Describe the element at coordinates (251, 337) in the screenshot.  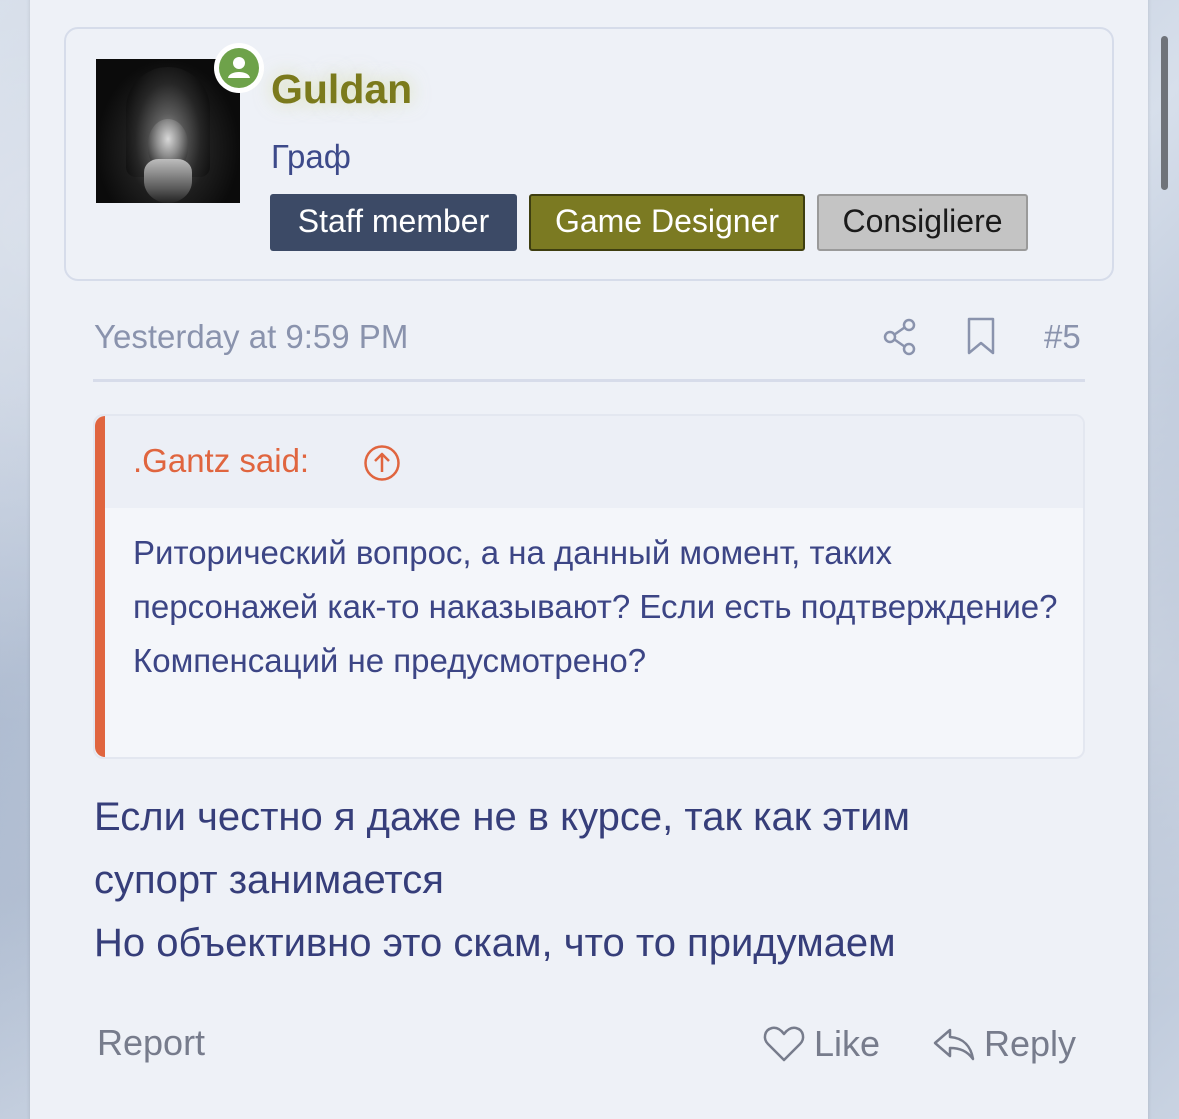
I see `post-date: Yesterday at 9:59 PM` at that location.